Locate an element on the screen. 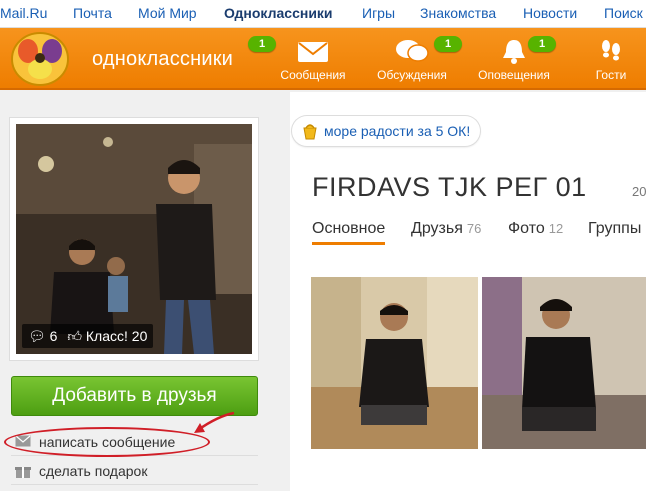 The height and width of the screenshot is (491, 646). tab-friends: Друзья 76 is located at coordinates (446, 229).